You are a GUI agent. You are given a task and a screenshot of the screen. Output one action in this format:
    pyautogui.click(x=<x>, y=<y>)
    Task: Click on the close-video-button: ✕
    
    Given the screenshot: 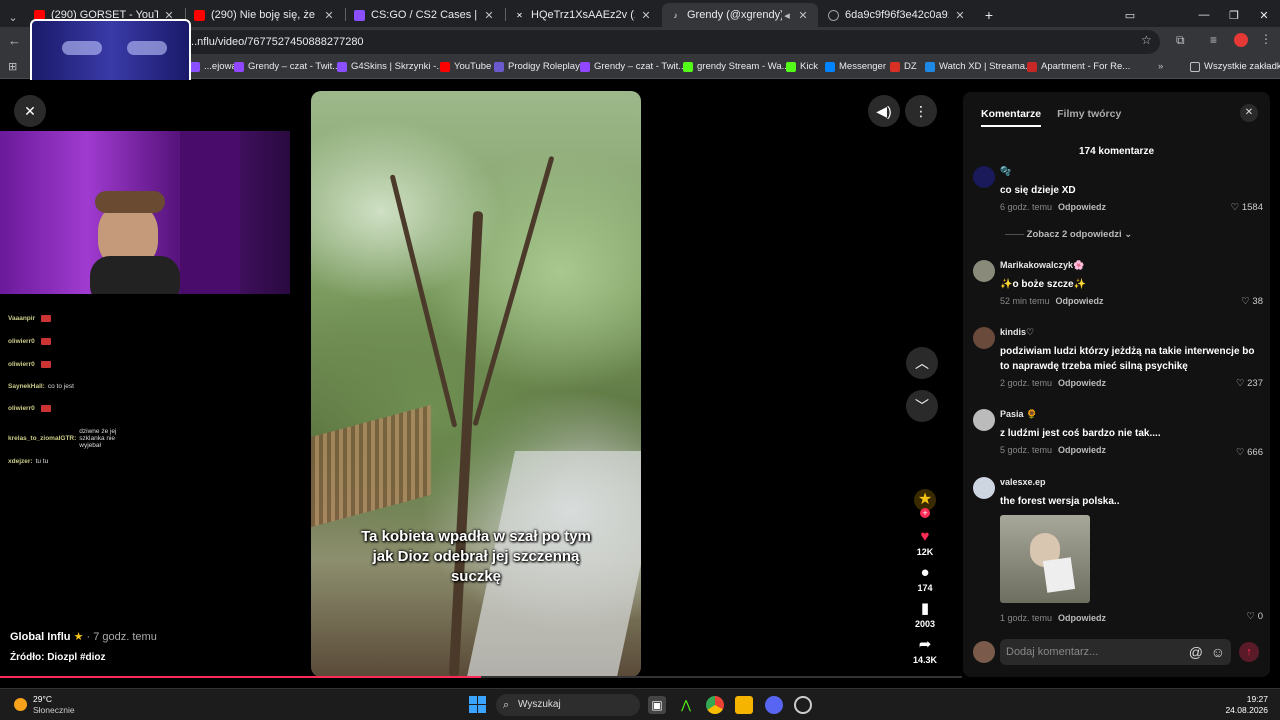 What is the action you would take?
    pyautogui.click(x=30, y=111)
    